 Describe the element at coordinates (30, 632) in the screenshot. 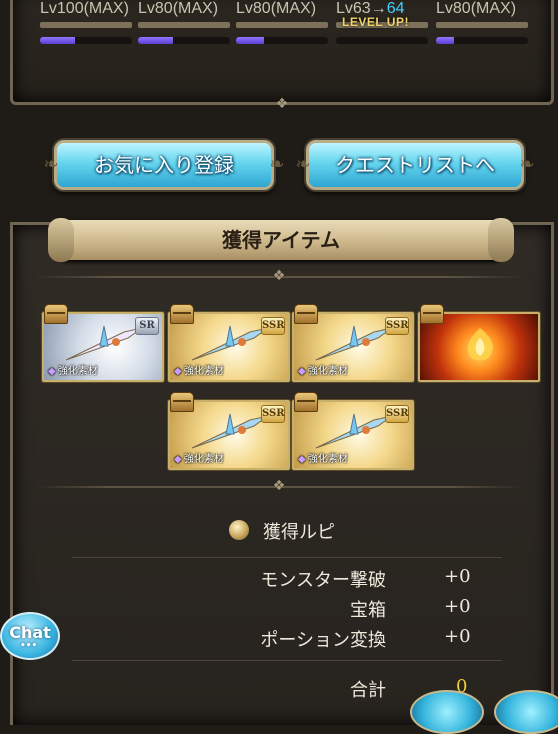

I see `chat-label: Chat` at that location.